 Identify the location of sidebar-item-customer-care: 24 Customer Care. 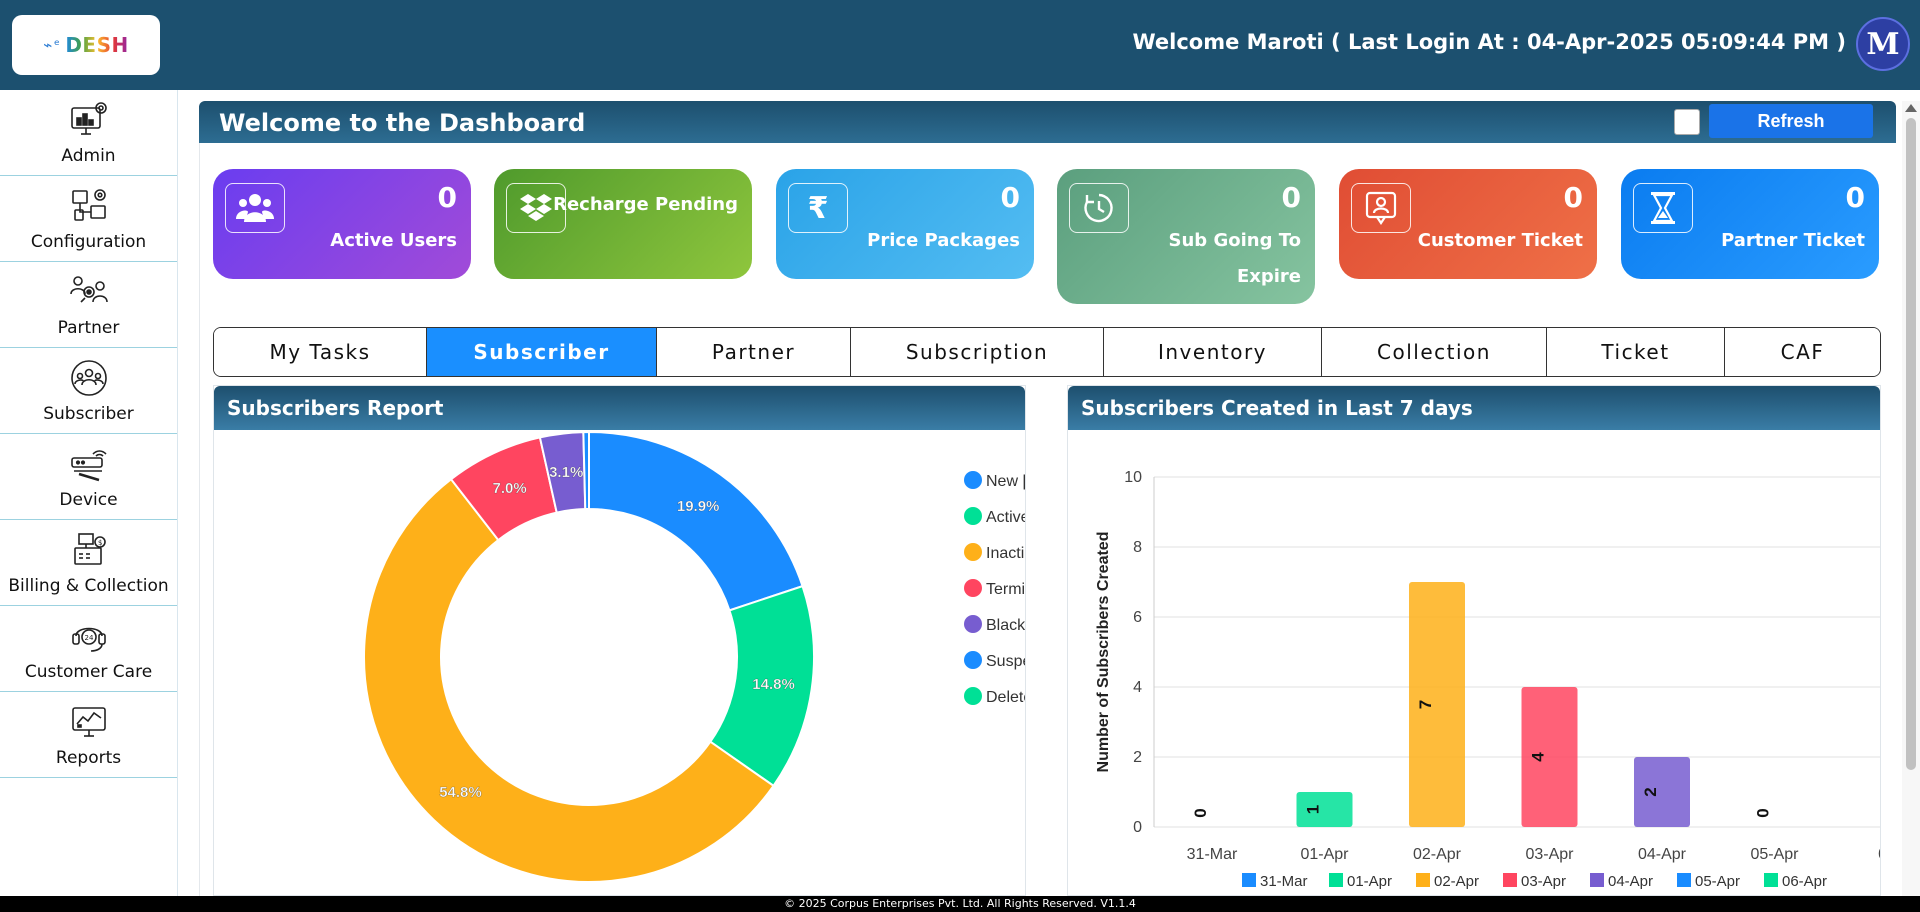
(88, 649).